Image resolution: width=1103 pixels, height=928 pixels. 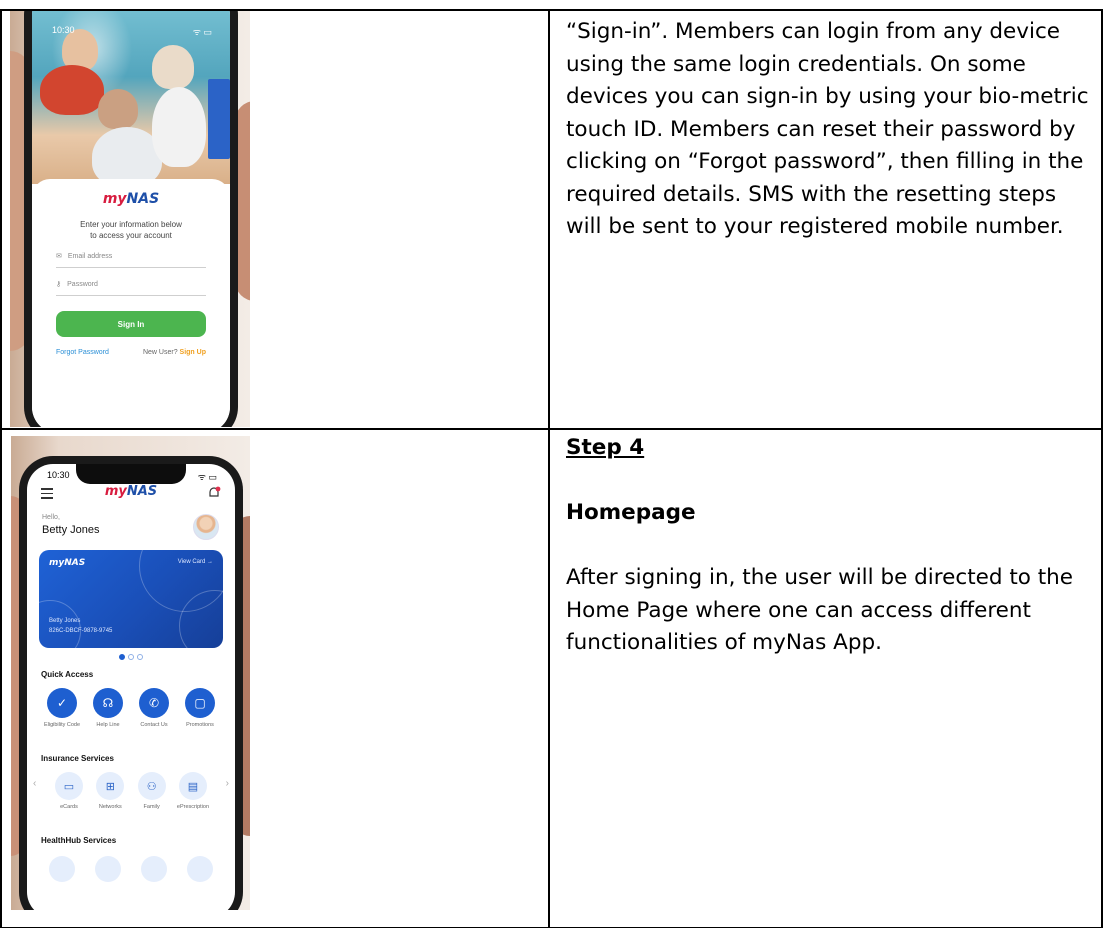 I want to click on chevron-right-icon: ›, so click(x=227, y=783).